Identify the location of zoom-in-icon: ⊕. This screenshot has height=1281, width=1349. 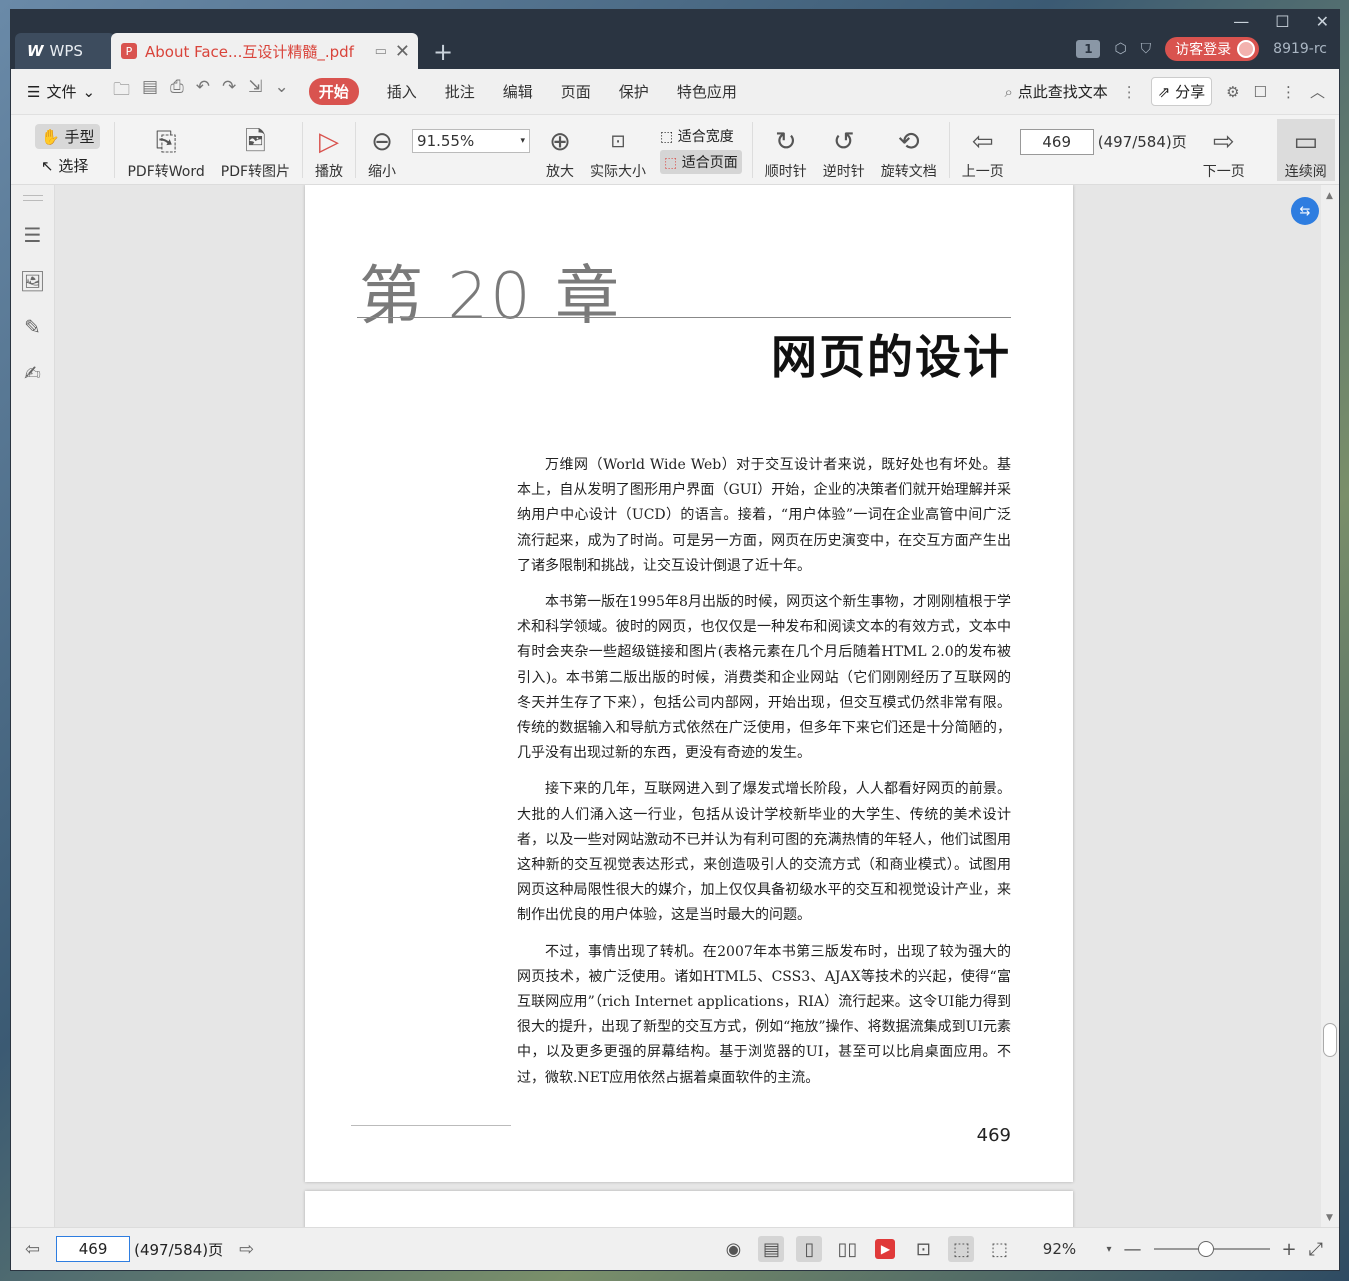
(560, 141).